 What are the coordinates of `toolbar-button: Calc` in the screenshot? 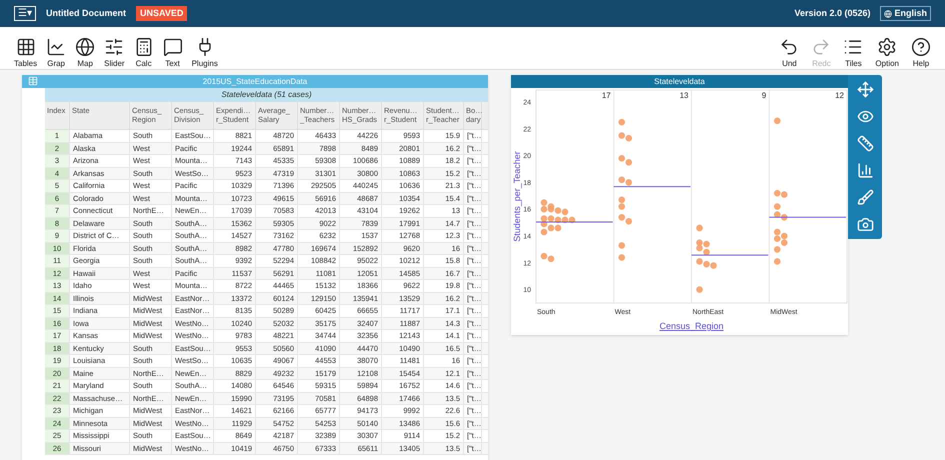 It's located at (144, 48).